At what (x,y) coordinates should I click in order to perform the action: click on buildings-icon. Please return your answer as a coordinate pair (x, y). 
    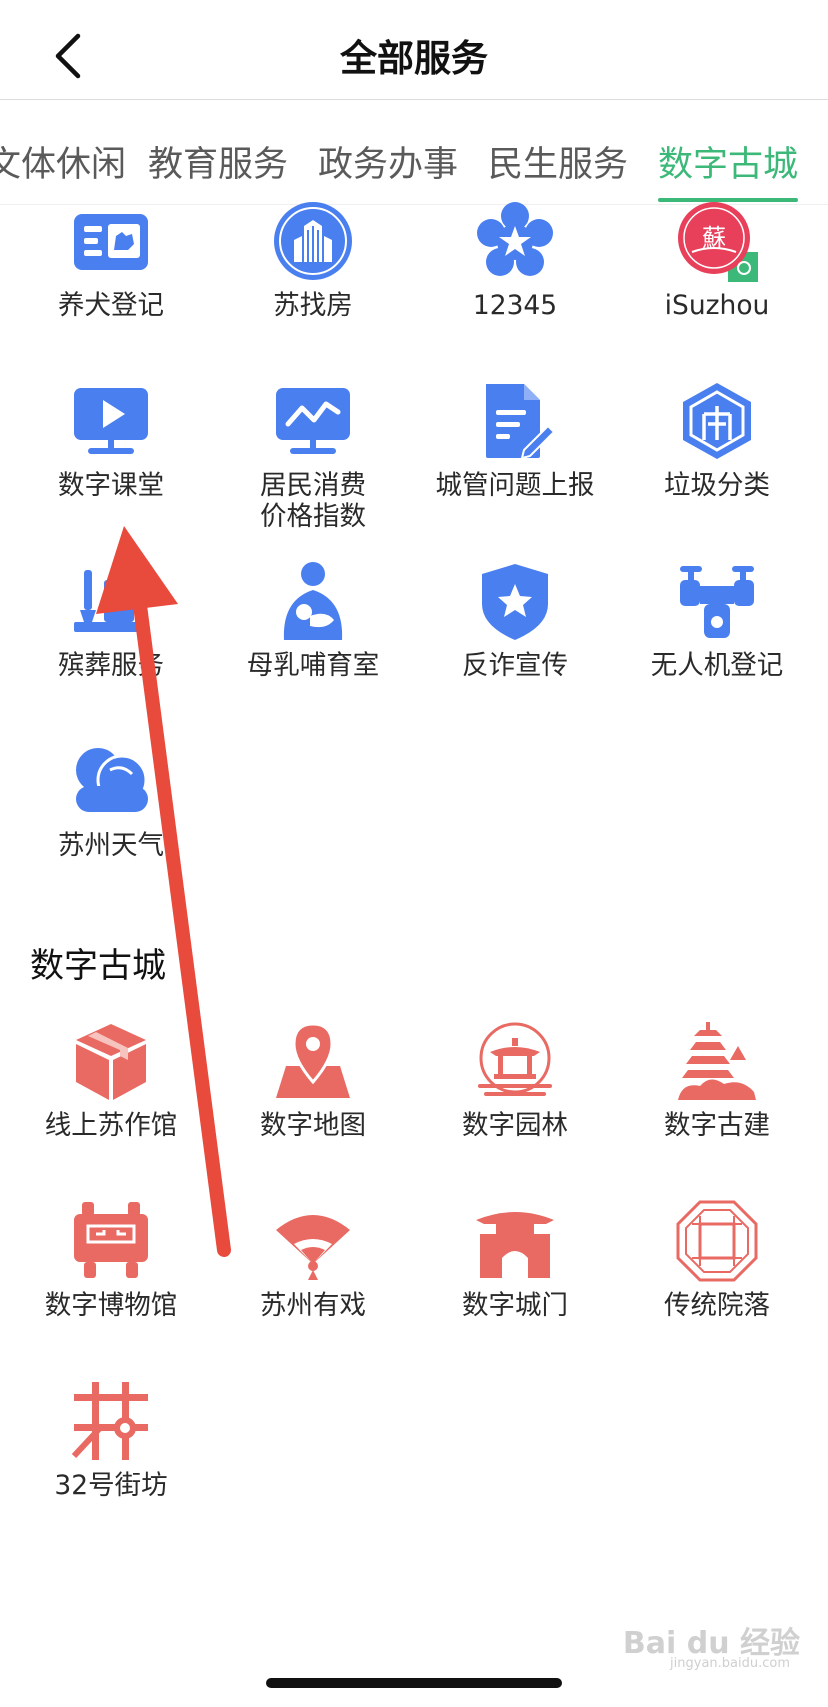
    Looking at the image, I should click on (313, 241).